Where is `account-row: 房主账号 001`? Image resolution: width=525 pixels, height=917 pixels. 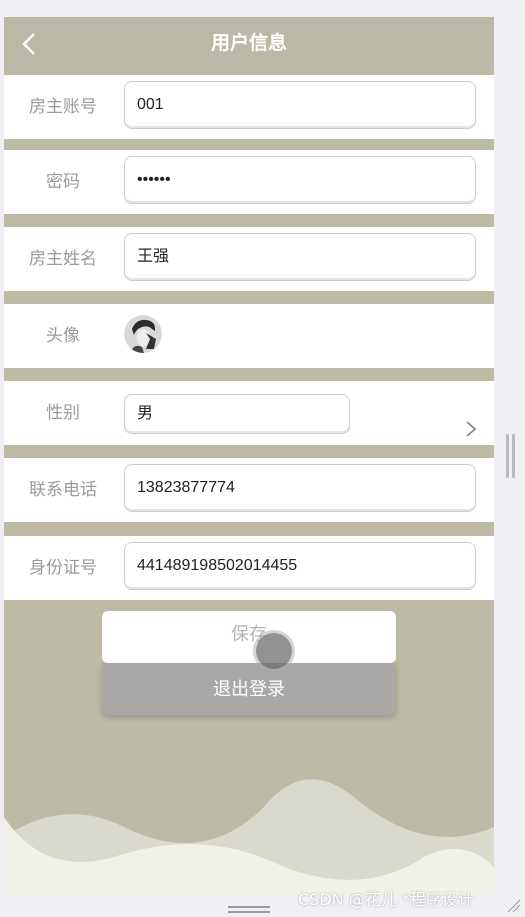
account-row: 房主账号 001 is located at coordinates (249, 107).